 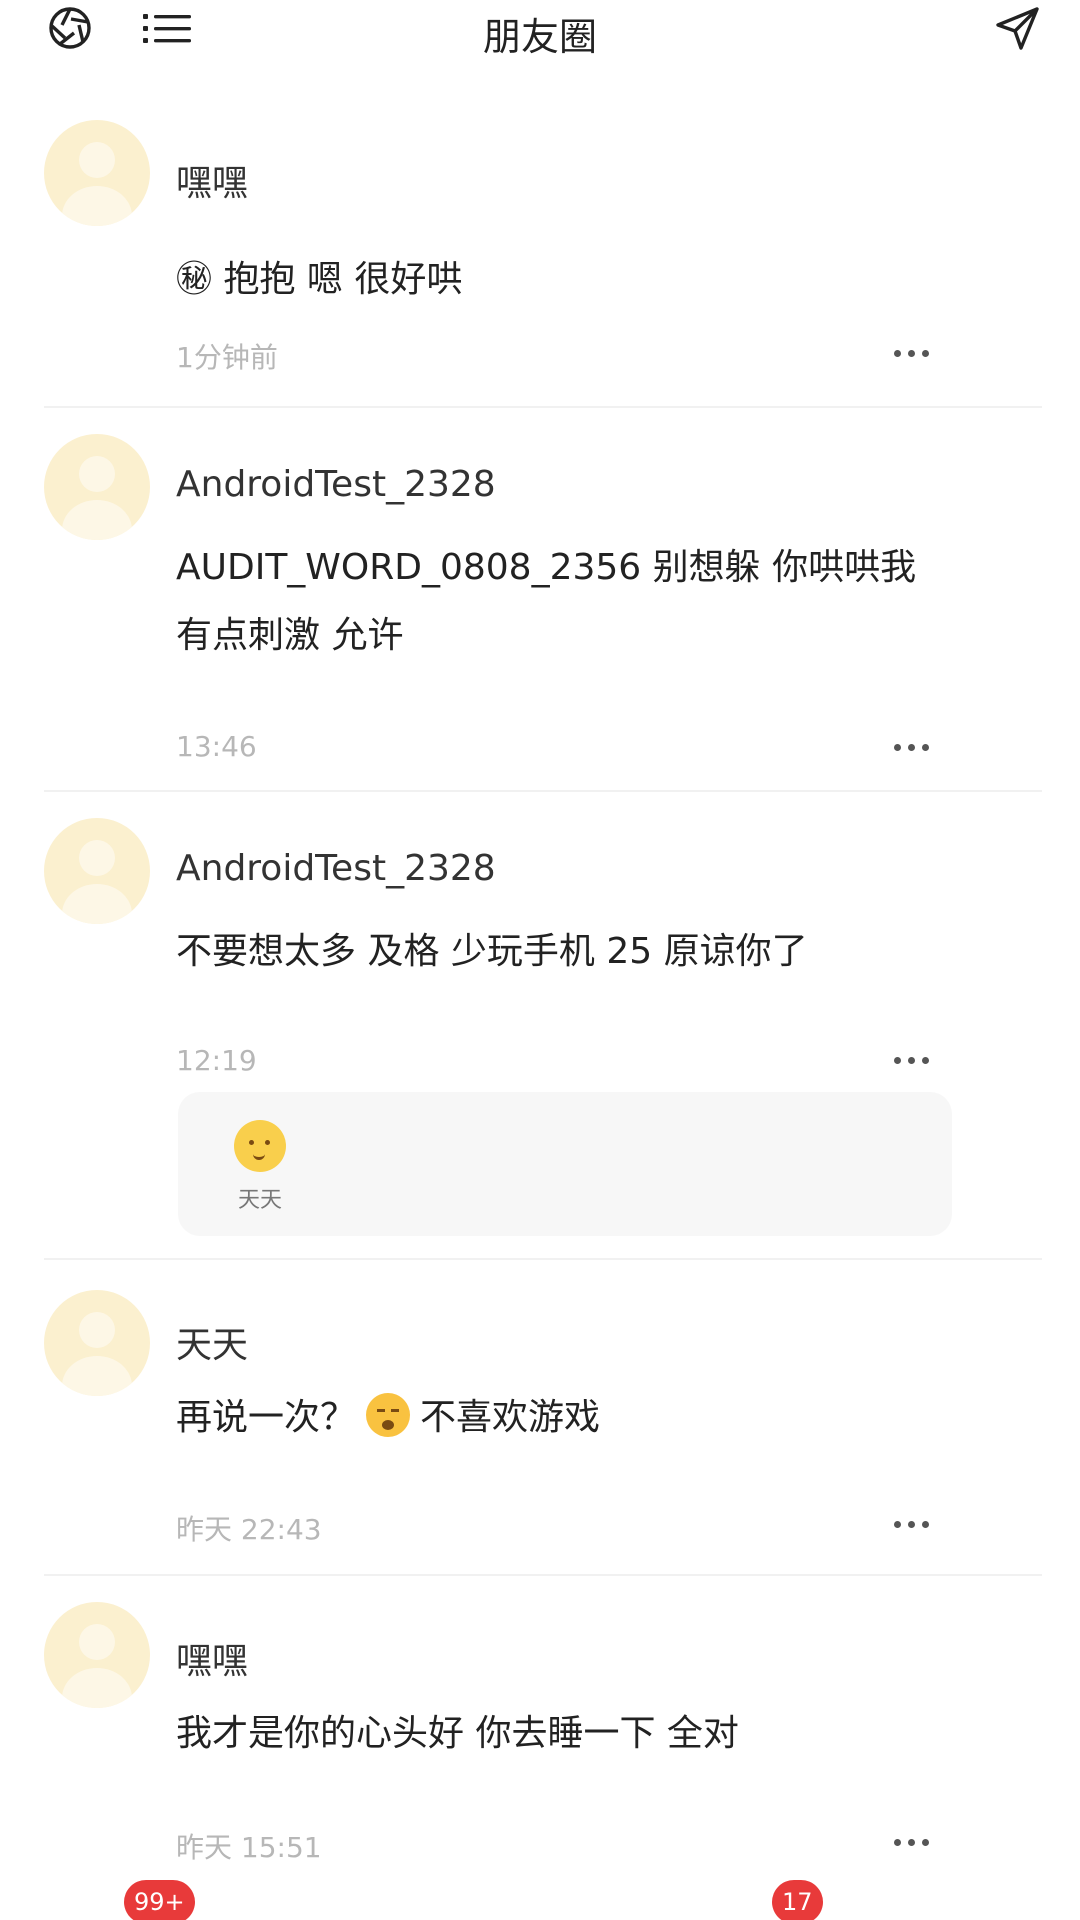 What do you see at coordinates (540, 1900) in the screenshot?
I see `bottom-nav: 99+ 17` at bounding box center [540, 1900].